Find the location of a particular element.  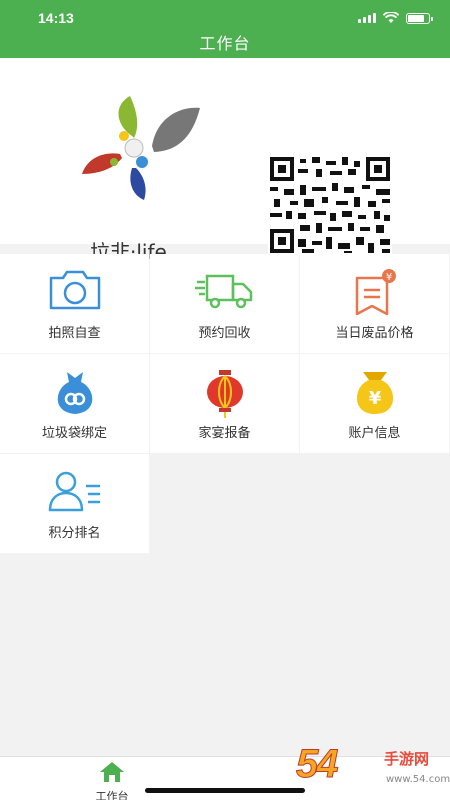

grid-item-photo-check: 拍照自查 is located at coordinates (74, 303).